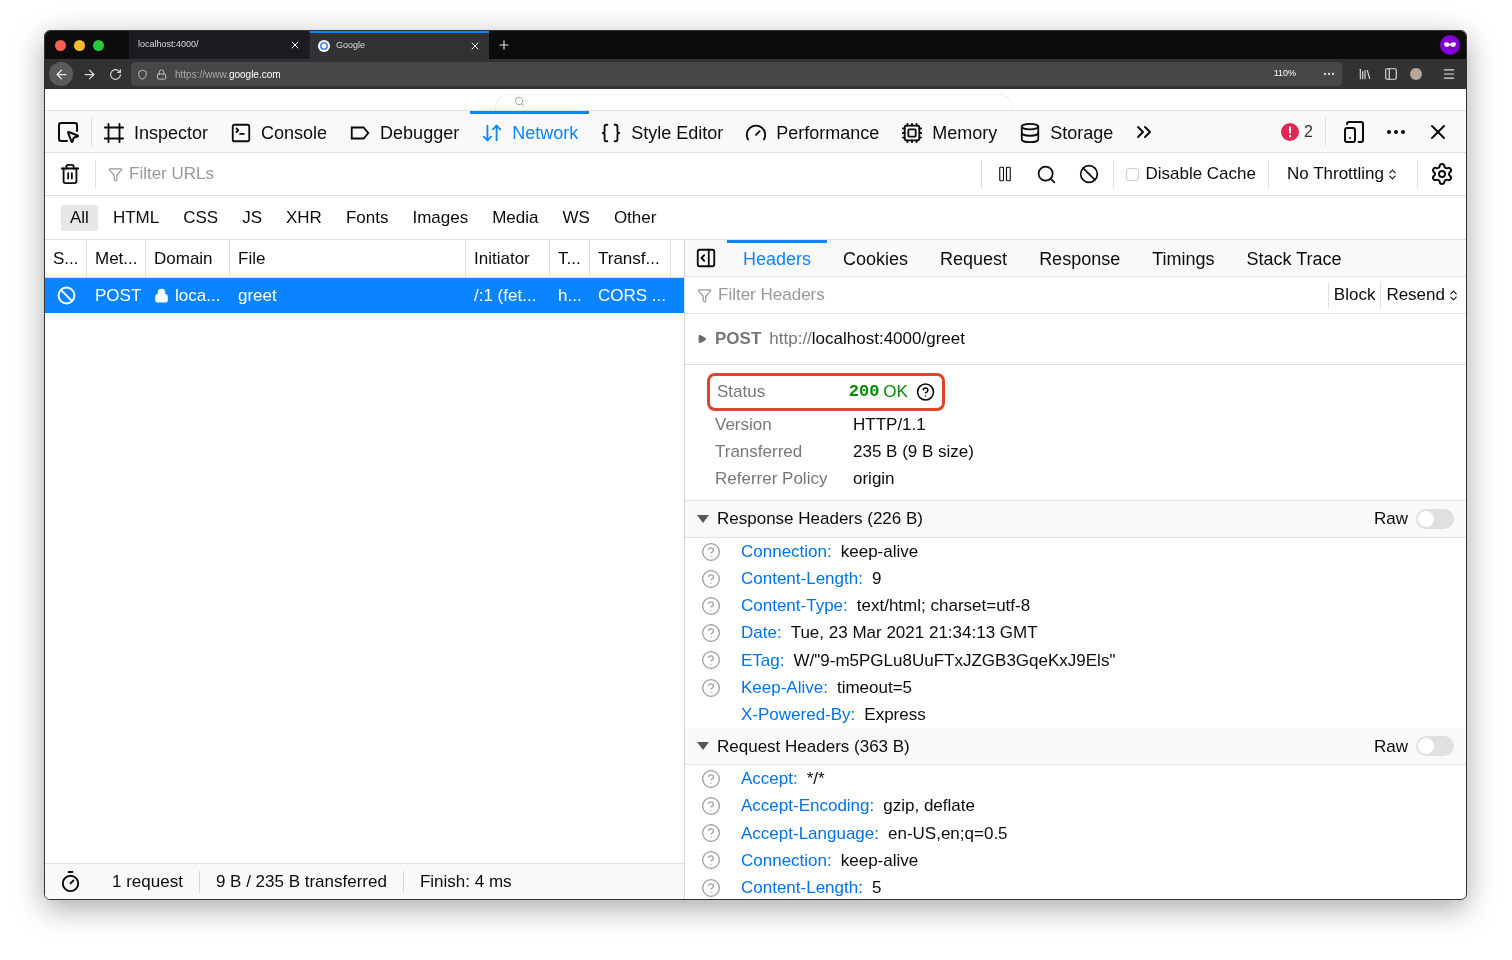 The height and width of the screenshot is (960, 1512). Describe the element at coordinates (61, 74) in the screenshot. I see `back-button` at that location.